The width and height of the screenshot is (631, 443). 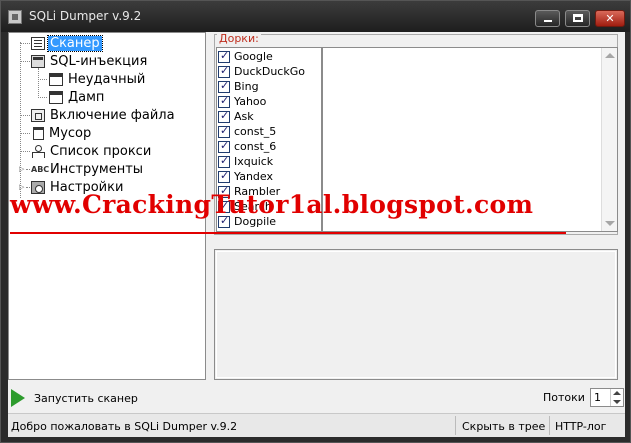 What do you see at coordinates (38, 133) in the screenshot?
I see `trash-icon` at bounding box center [38, 133].